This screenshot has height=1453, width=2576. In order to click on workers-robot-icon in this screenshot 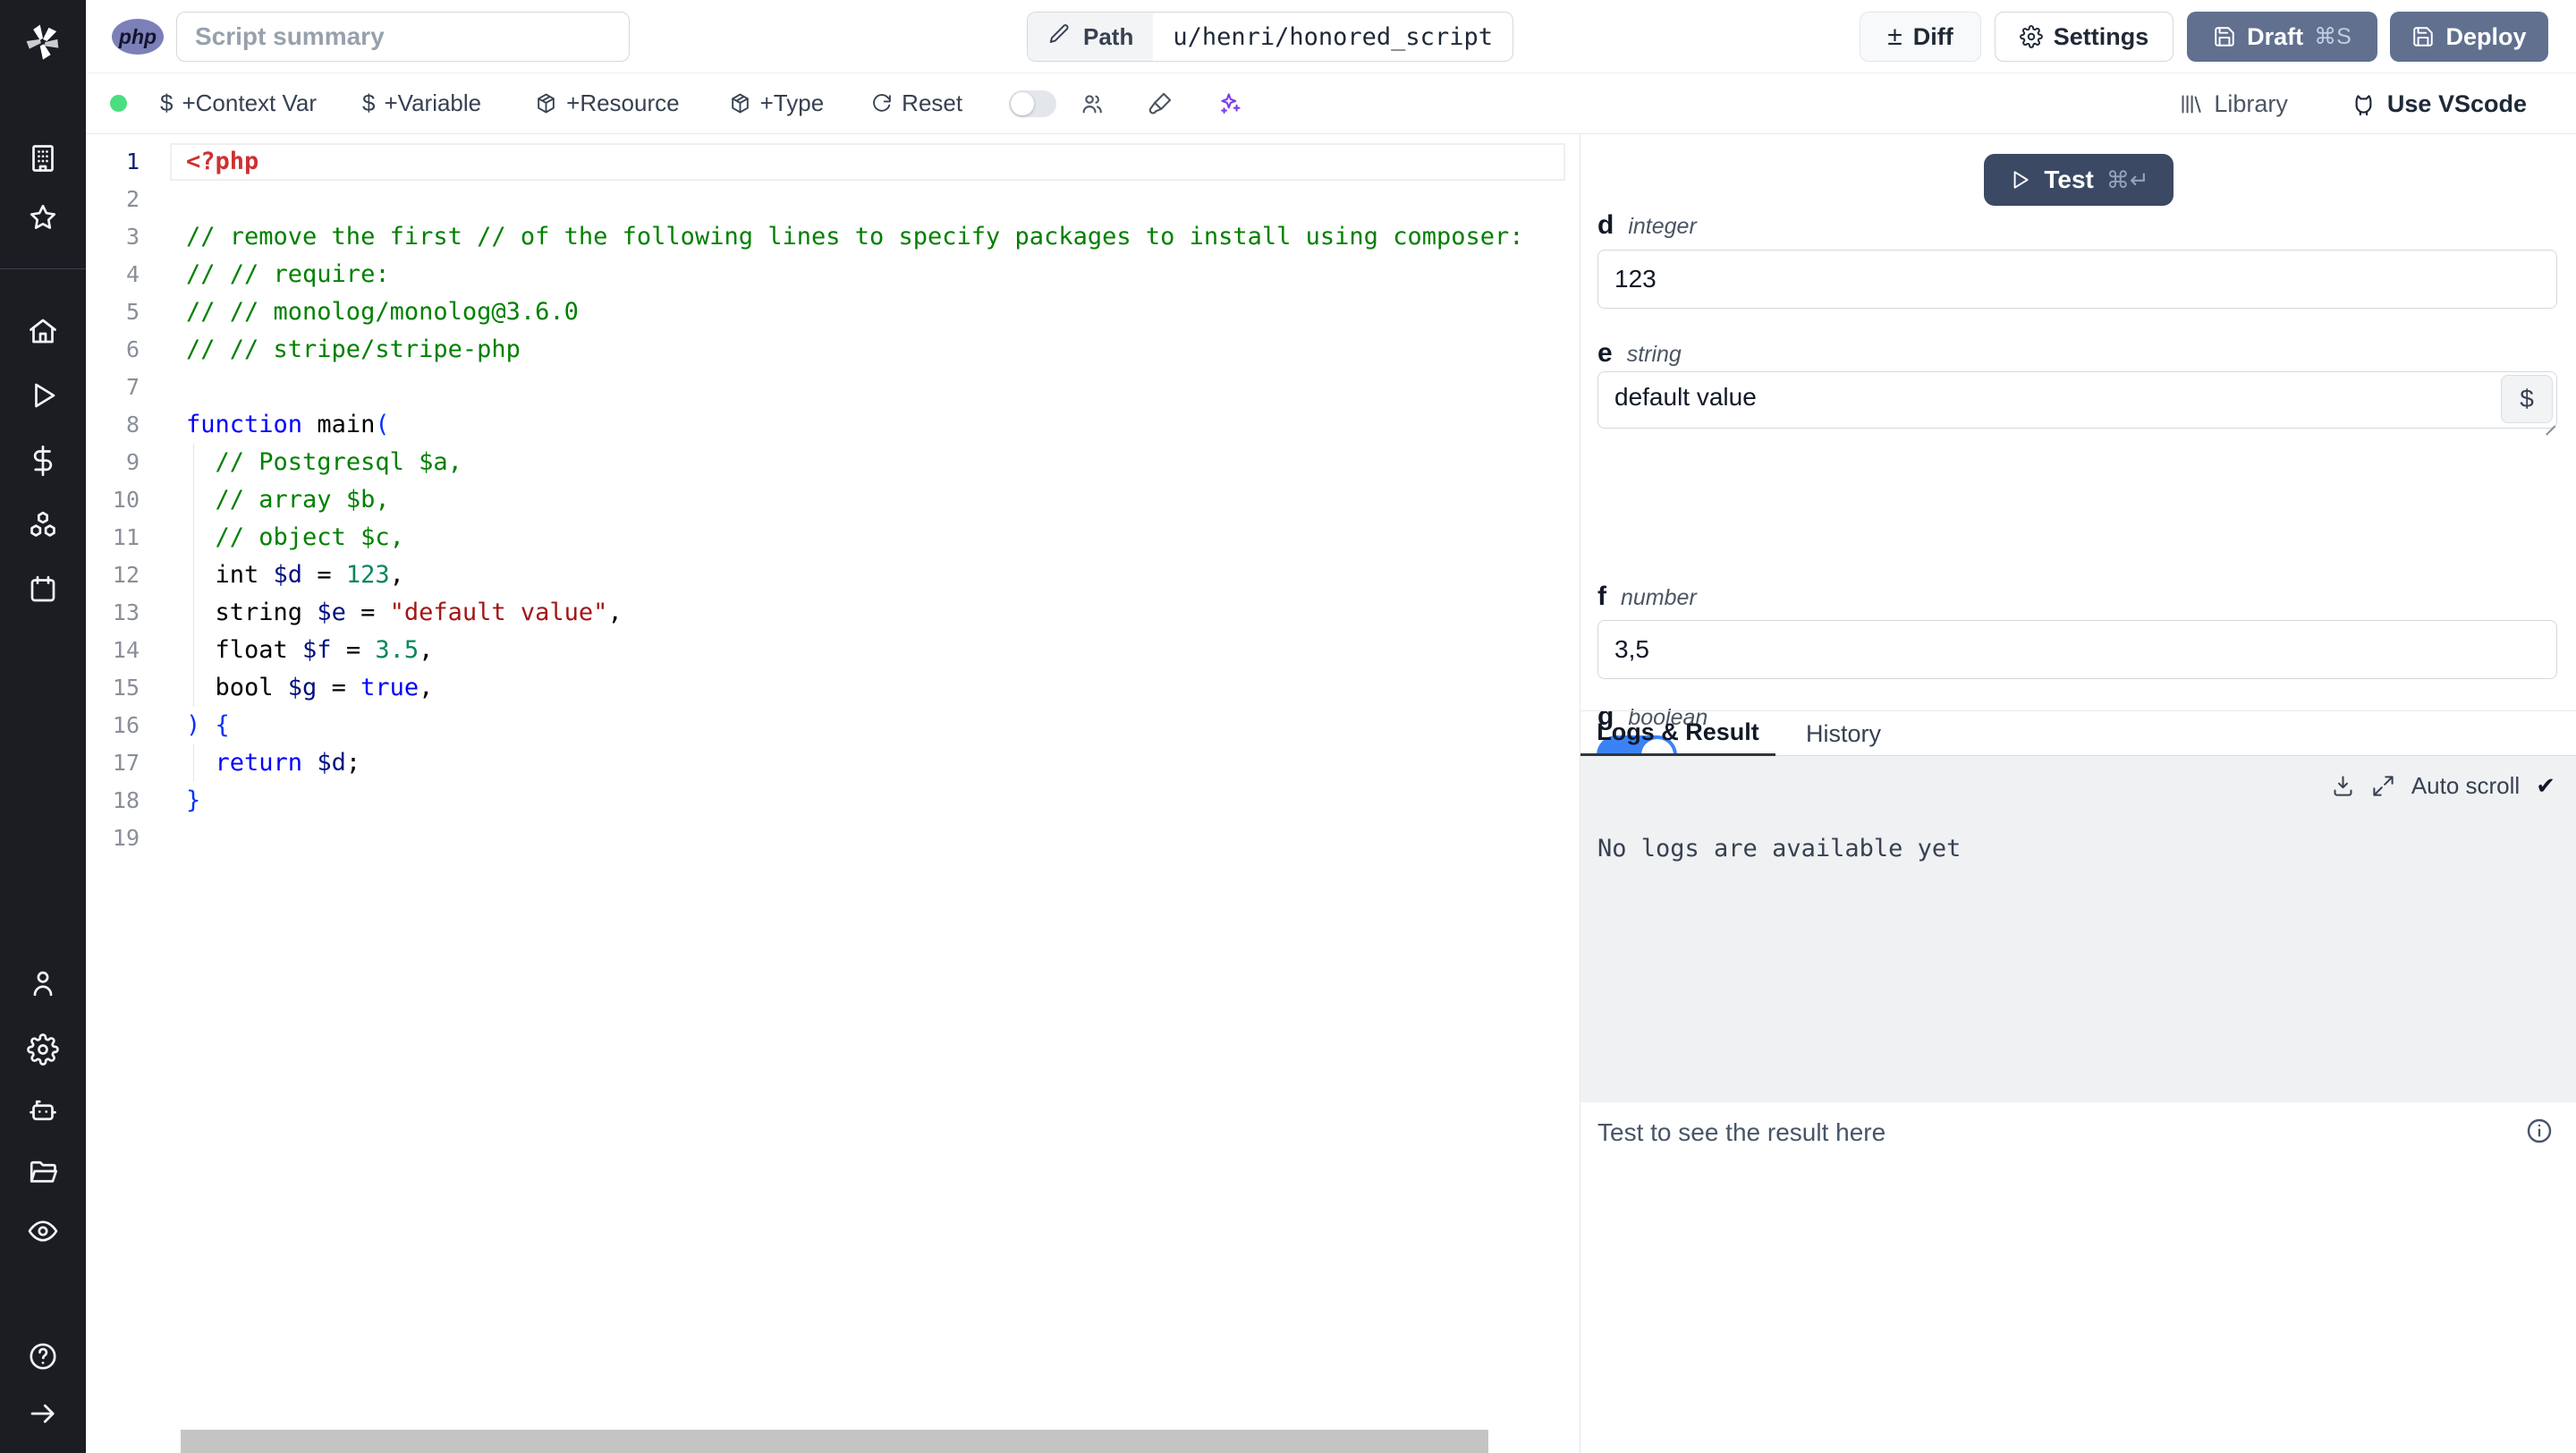, I will do `click(43, 1110)`.